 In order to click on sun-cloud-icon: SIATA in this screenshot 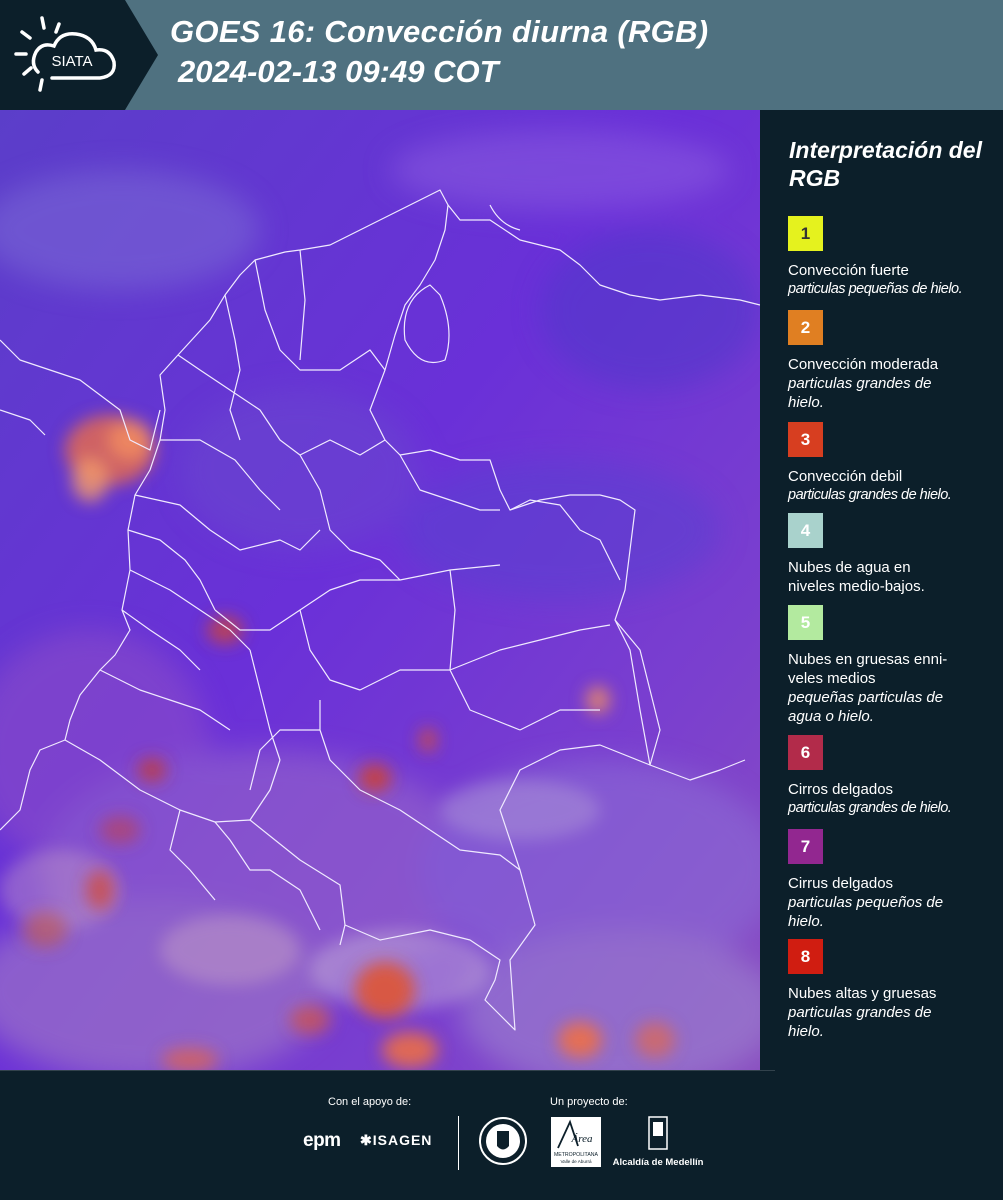, I will do `click(65, 54)`.